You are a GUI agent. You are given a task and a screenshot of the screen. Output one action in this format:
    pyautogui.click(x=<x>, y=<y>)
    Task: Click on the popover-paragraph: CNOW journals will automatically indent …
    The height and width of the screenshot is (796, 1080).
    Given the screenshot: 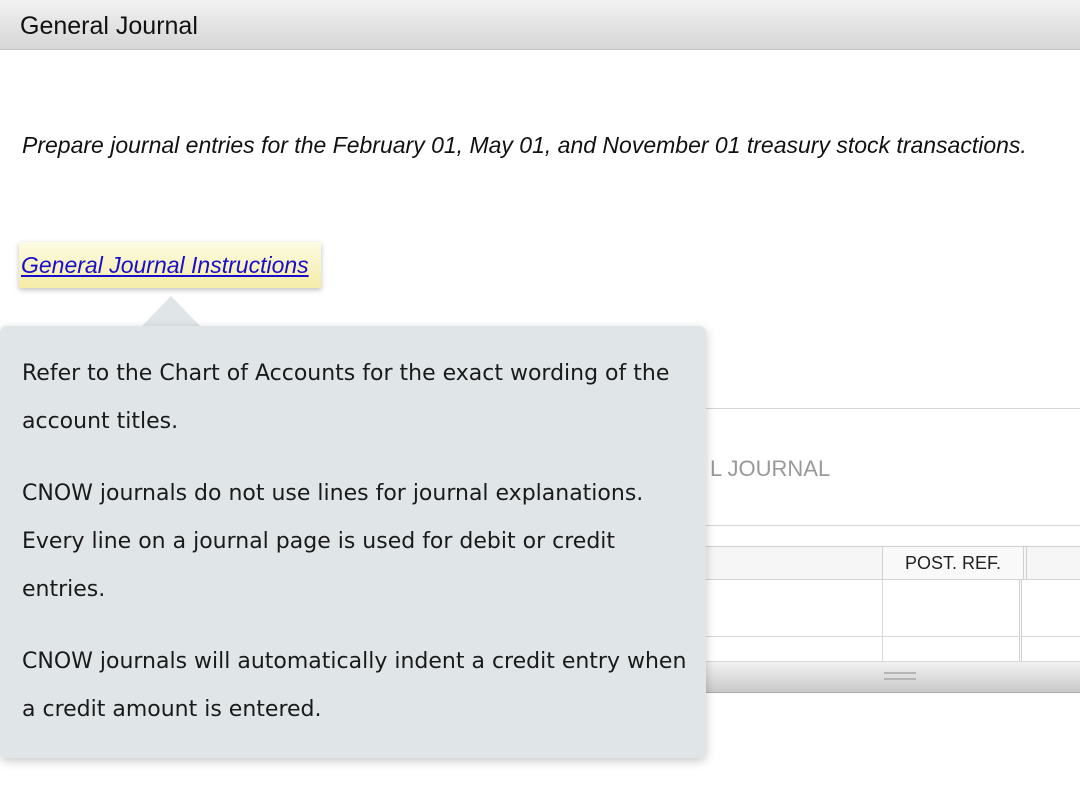 What is the action you would take?
    pyautogui.click(x=354, y=685)
    